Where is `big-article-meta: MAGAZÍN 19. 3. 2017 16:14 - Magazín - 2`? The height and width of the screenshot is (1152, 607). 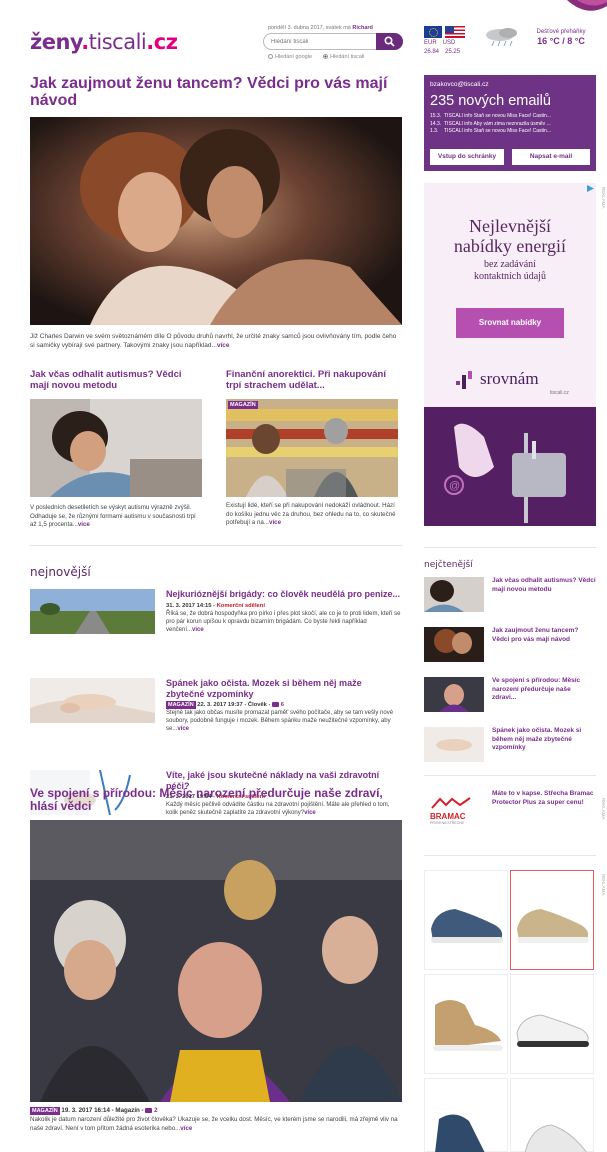 big-article-meta: MAGAZÍN 19. 3. 2017 16:14 - Magazín - 2 is located at coordinates (216, 1111).